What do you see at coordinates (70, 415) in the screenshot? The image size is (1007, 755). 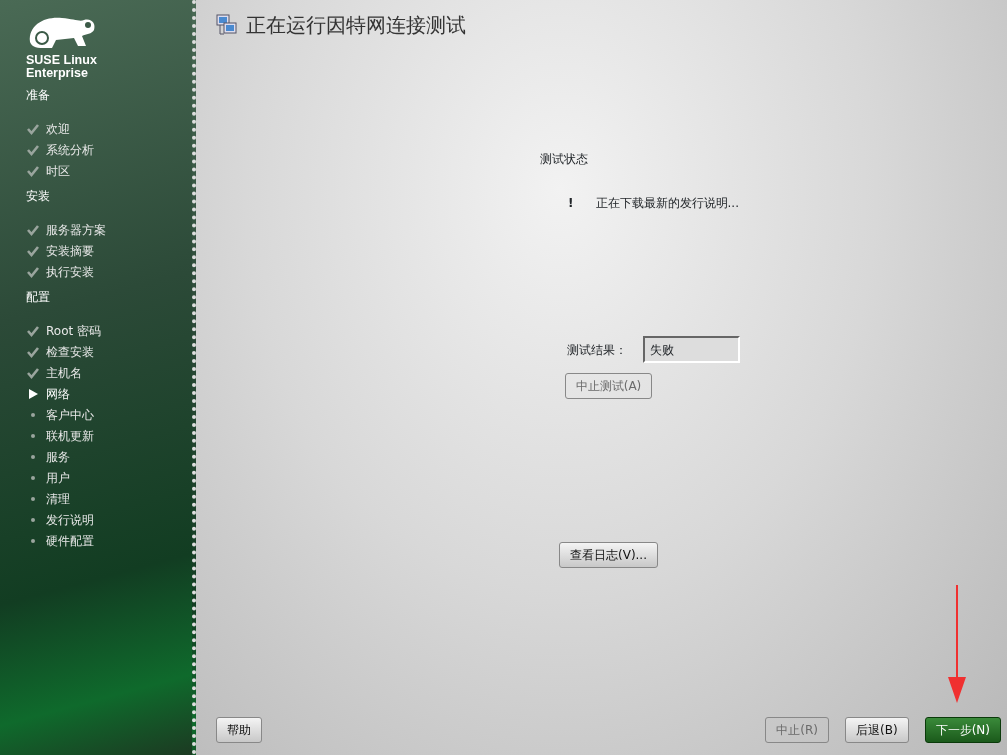 I see `step-label: 客户中心` at bounding box center [70, 415].